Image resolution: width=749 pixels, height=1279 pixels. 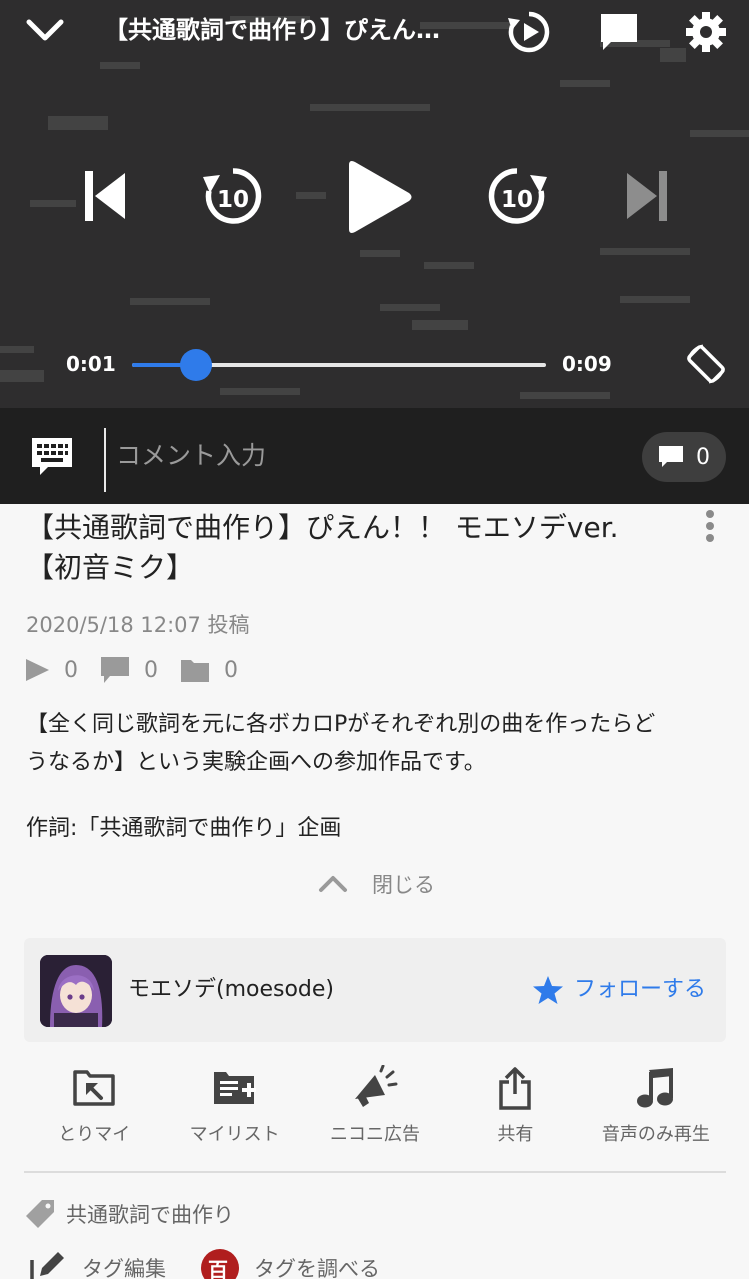 What do you see at coordinates (138, 625) in the screenshot?
I see `post-date: 2020/5/18 12:07 投稿` at bounding box center [138, 625].